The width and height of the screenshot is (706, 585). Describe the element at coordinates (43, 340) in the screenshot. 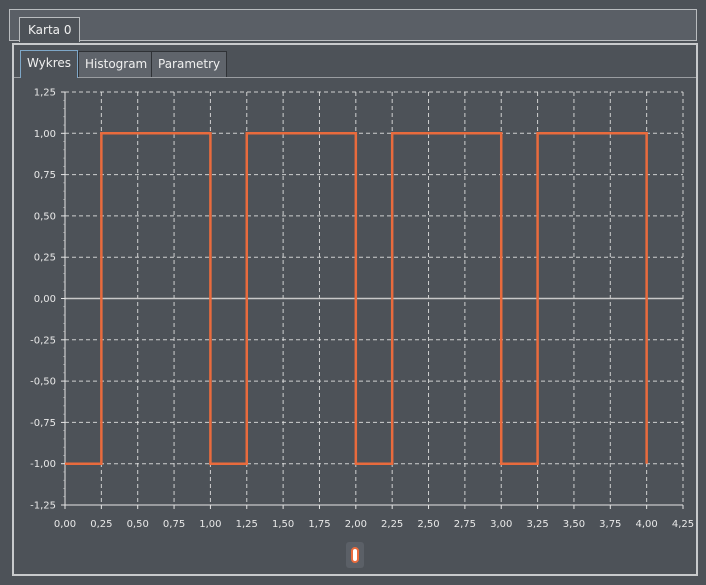

I see `y-tick-label: -0,25` at that location.